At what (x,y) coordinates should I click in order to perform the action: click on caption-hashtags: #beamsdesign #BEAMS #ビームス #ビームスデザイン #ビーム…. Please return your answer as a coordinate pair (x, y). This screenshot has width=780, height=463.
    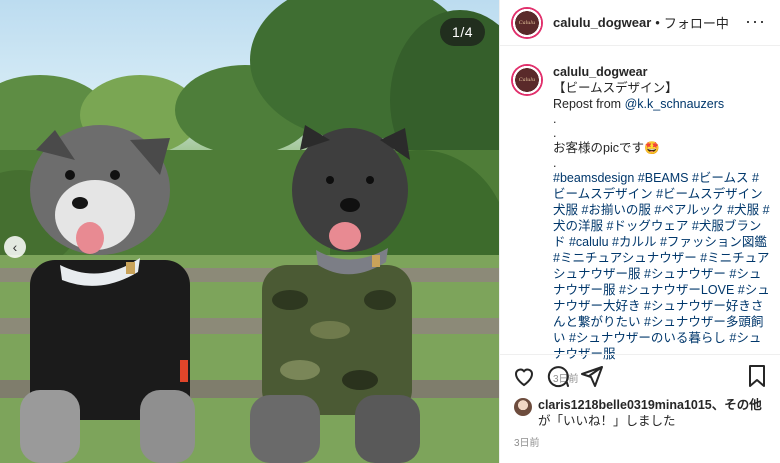
    Looking at the image, I should click on (662, 266).